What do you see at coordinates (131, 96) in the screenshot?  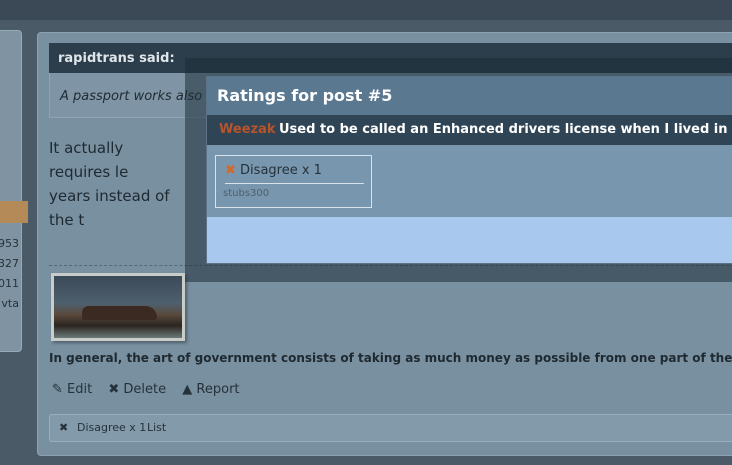 I see `quote-text: A passport works also` at bounding box center [131, 96].